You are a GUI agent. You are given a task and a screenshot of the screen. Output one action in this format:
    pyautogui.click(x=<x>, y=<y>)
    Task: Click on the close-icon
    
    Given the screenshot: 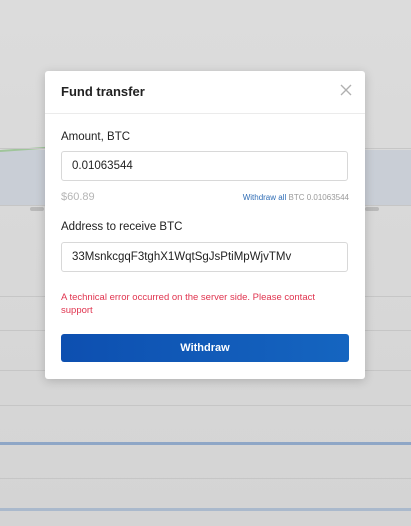 What is the action you would take?
    pyautogui.click(x=346, y=90)
    